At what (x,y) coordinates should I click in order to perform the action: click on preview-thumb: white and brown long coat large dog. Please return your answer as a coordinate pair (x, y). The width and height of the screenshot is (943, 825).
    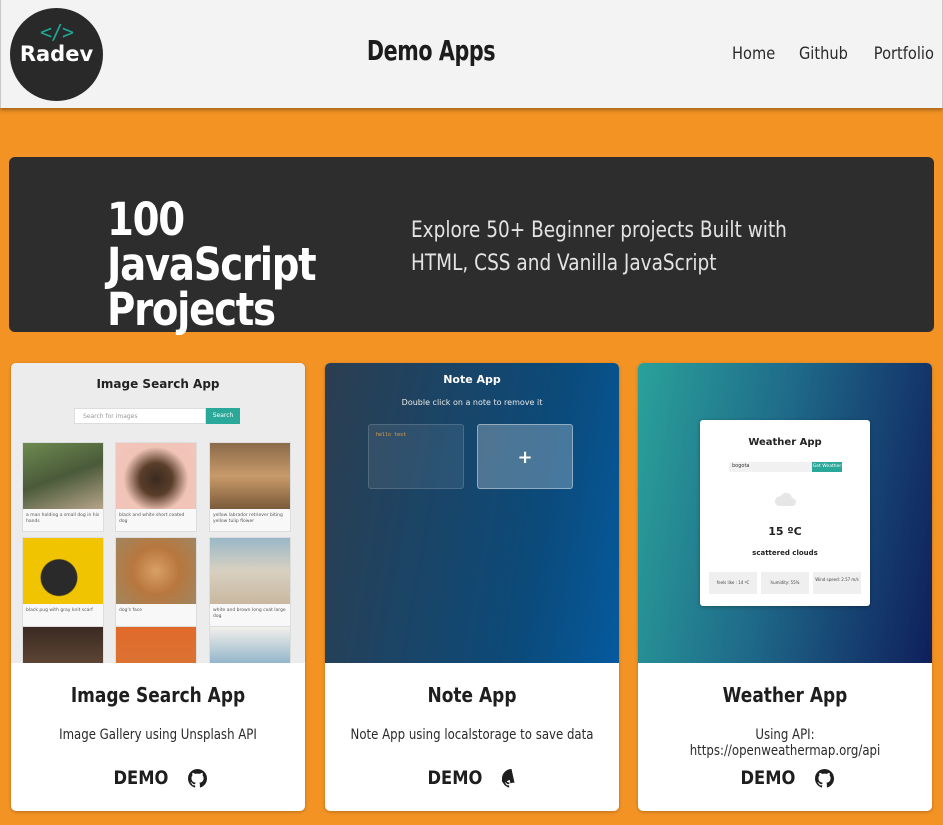
    Looking at the image, I should click on (250, 582).